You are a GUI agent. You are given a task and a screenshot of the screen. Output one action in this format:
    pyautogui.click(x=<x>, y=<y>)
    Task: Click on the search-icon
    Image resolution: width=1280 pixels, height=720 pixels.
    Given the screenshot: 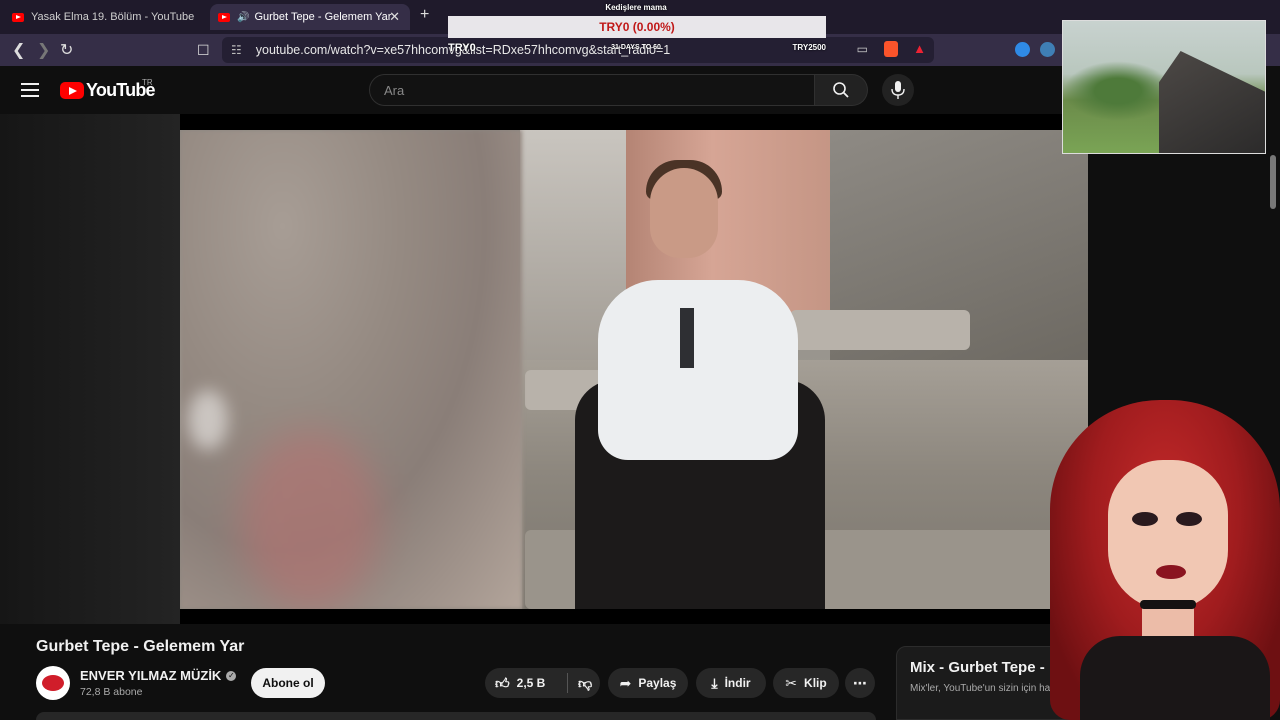 What is the action you would take?
    pyautogui.click(x=841, y=90)
    